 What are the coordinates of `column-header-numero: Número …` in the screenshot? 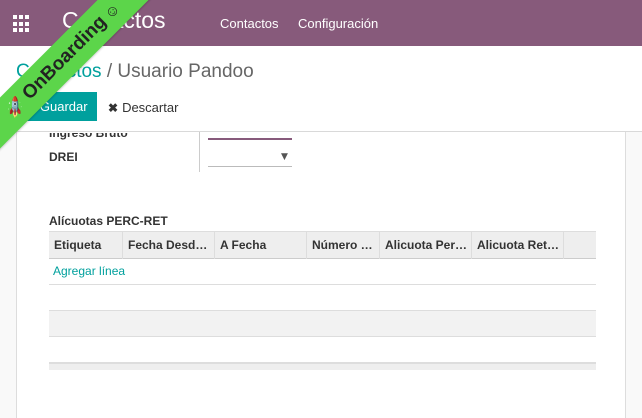 It's located at (343, 245).